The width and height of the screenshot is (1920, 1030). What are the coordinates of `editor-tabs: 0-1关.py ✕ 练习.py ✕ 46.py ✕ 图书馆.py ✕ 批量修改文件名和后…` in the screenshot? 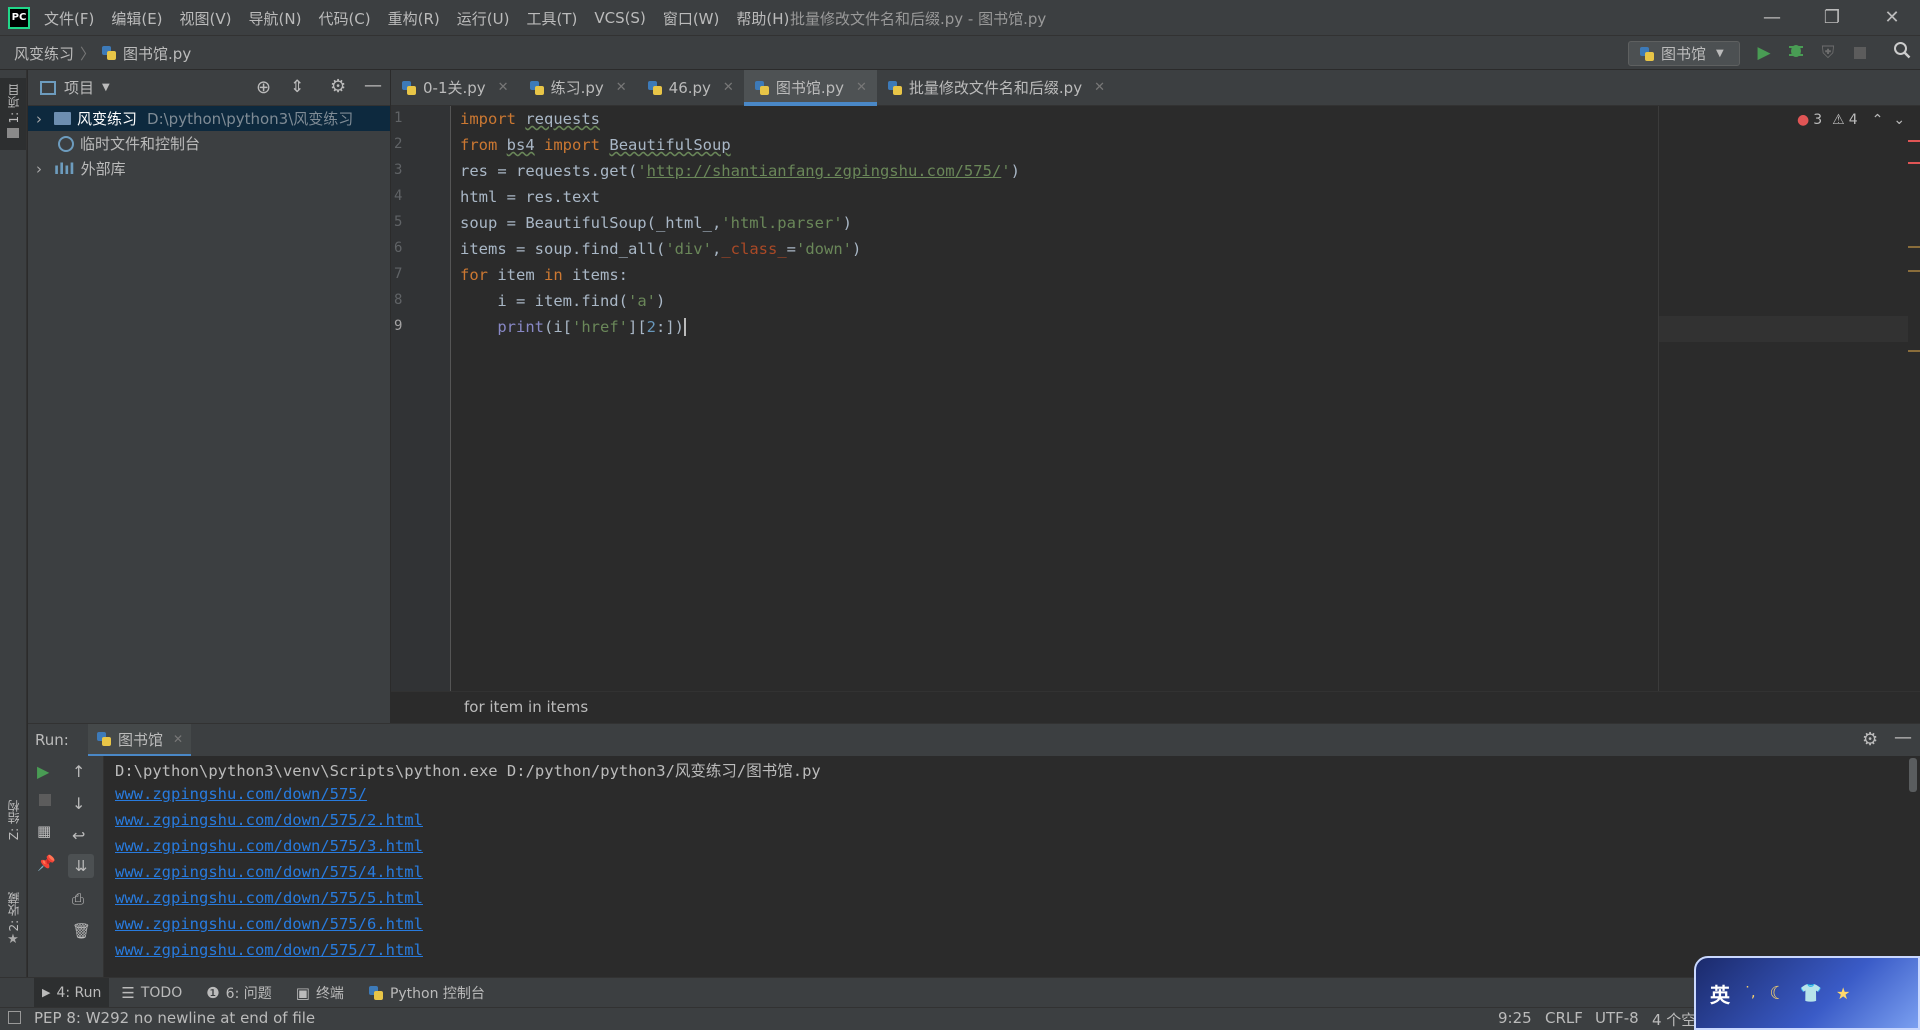 It's located at (1155, 87).